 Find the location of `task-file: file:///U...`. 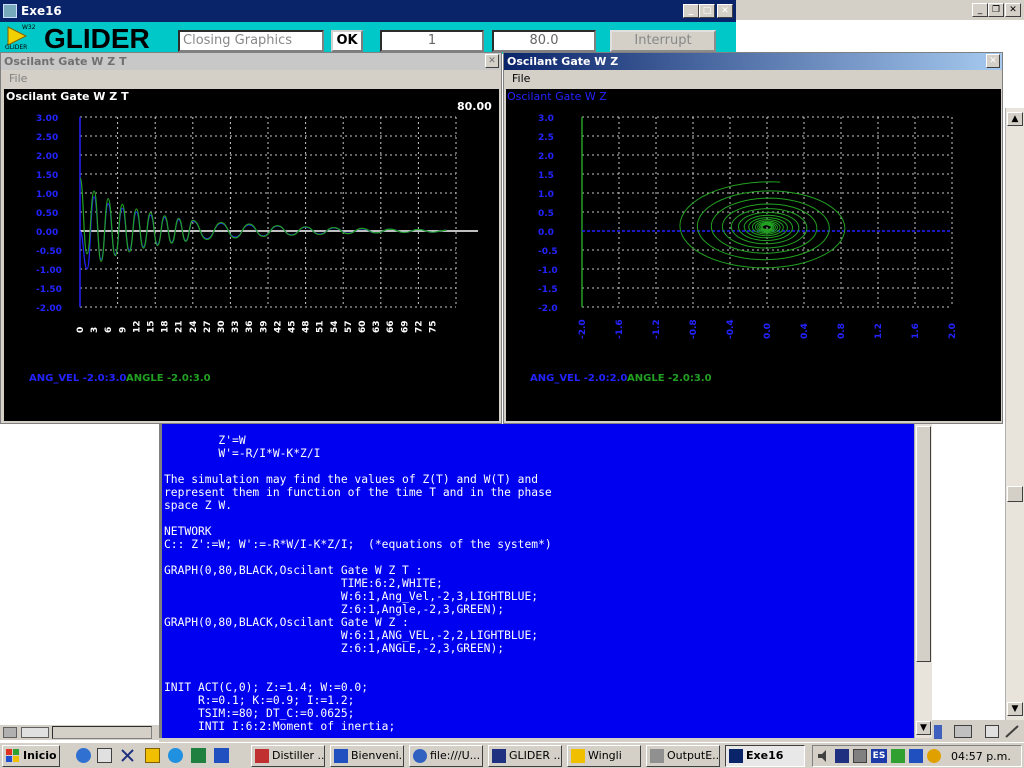

task-file: file:///U... is located at coordinates (446, 756).